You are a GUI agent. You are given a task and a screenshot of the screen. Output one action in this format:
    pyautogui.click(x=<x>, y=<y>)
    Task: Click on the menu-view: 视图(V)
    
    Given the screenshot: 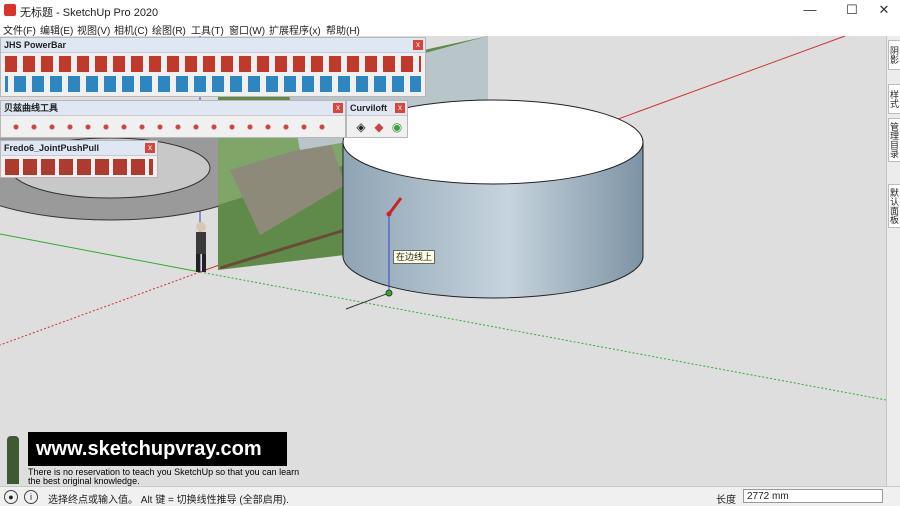 What is the action you would take?
    pyautogui.click(x=93, y=29)
    